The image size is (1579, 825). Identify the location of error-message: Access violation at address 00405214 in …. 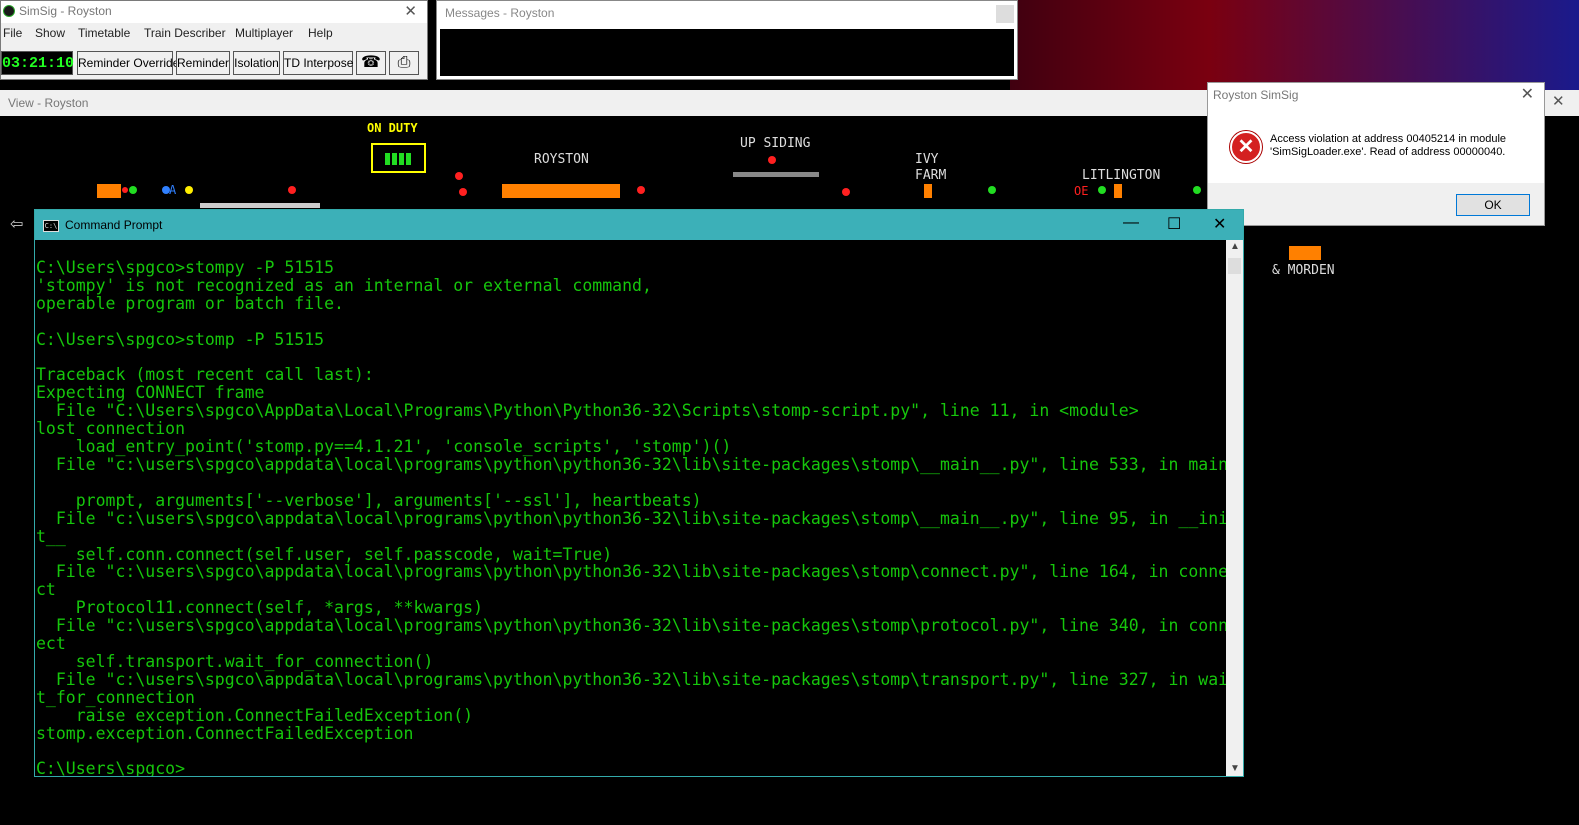
(1388, 145).